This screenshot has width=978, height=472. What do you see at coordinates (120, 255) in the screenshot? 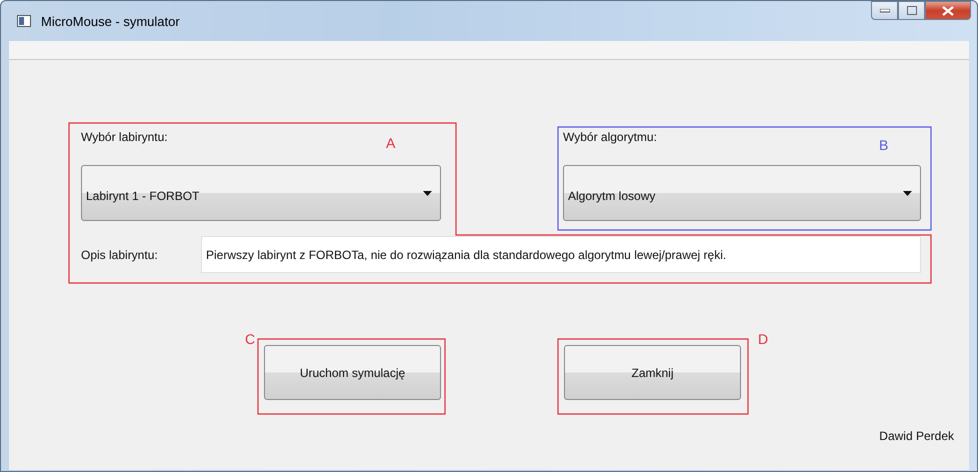
I see `description-label: Opis labiryntu:` at bounding box center [120, 255].